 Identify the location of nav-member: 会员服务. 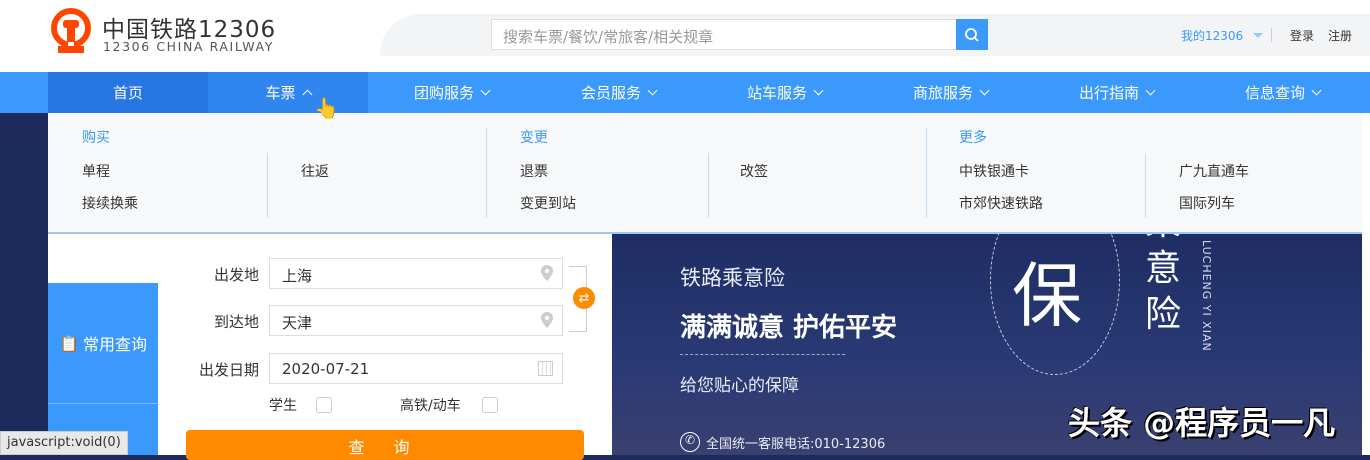
(618, 92).